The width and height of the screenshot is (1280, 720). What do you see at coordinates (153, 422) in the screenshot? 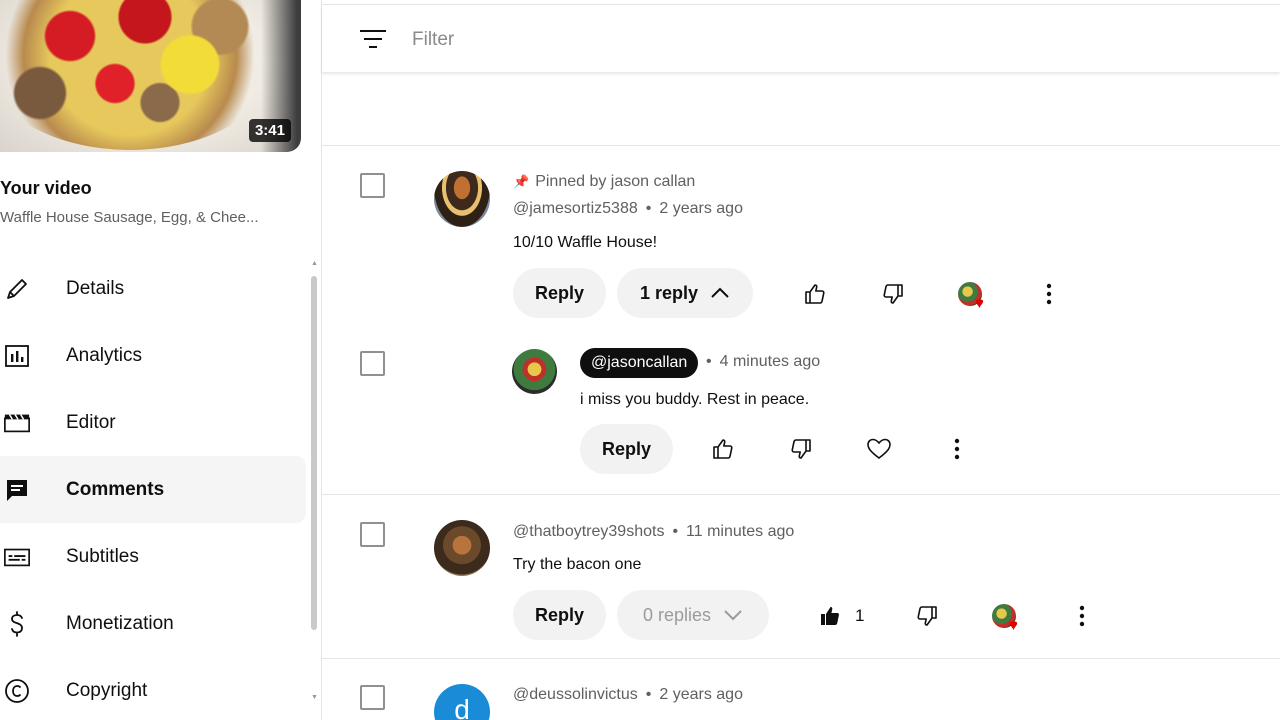
I see `sidebar-item-editor: Editor` at bounding box center [153, 422].